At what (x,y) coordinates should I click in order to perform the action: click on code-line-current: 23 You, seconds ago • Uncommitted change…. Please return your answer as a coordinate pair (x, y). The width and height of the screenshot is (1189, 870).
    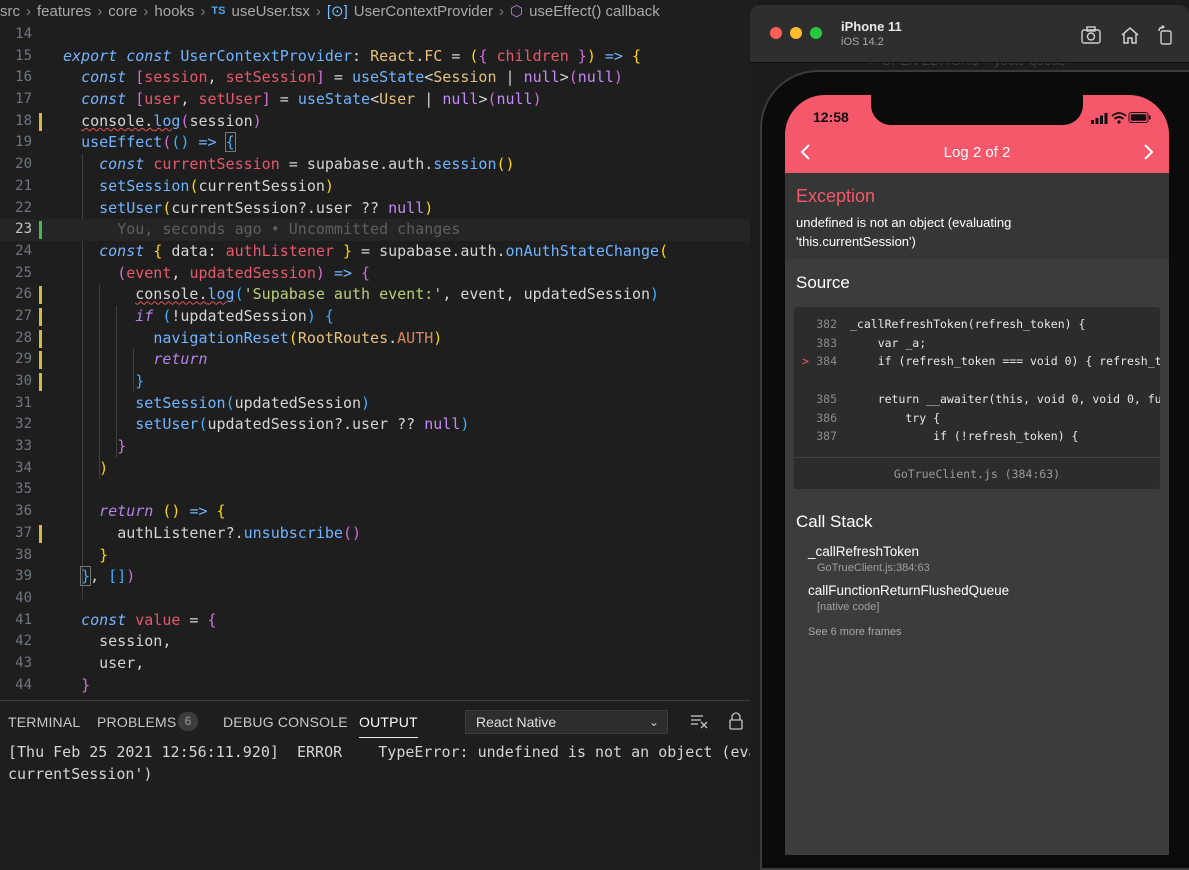
    Looking at the image, I should click on (380, 230).